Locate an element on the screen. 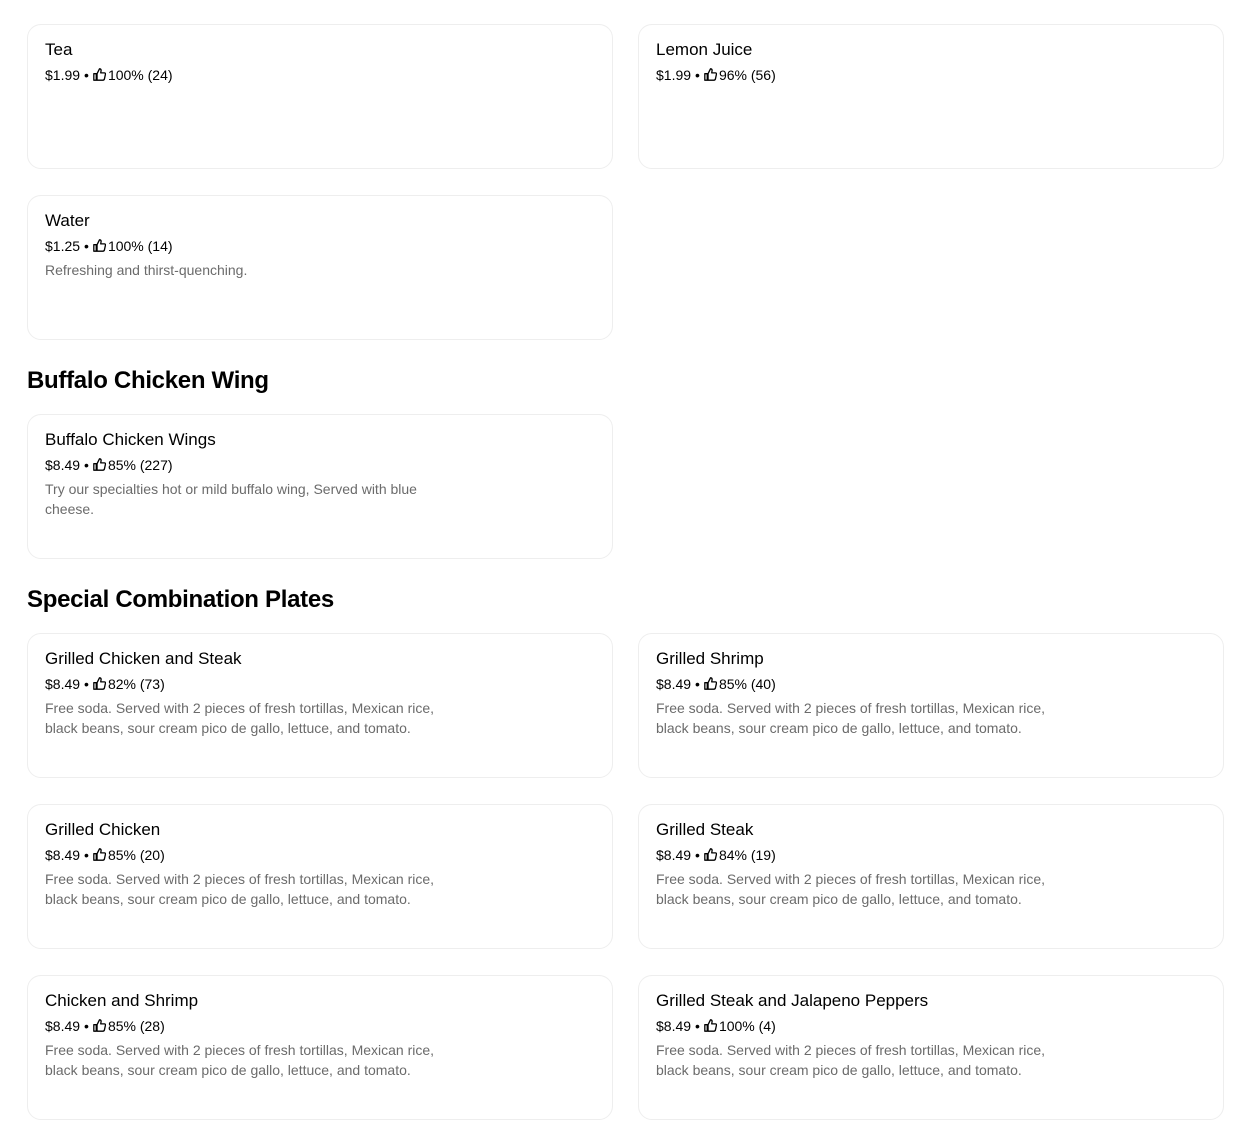 The width and height of the screenshot is (1250, 1135). menu-item-rating: 100% (24) is located at coordinates (140, 75).